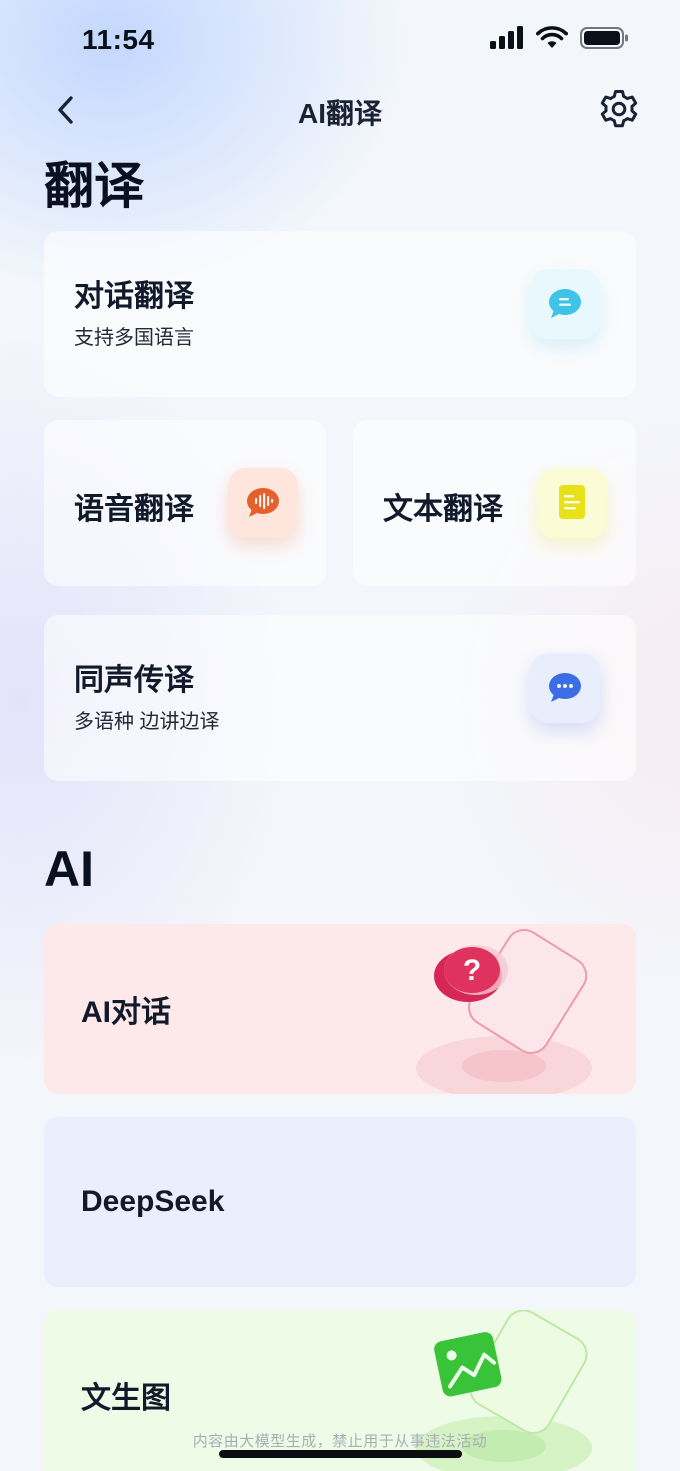 The width and height of the screenshot is (680, 1471). I want to click on status-time: 11:54, so click(118, 39).